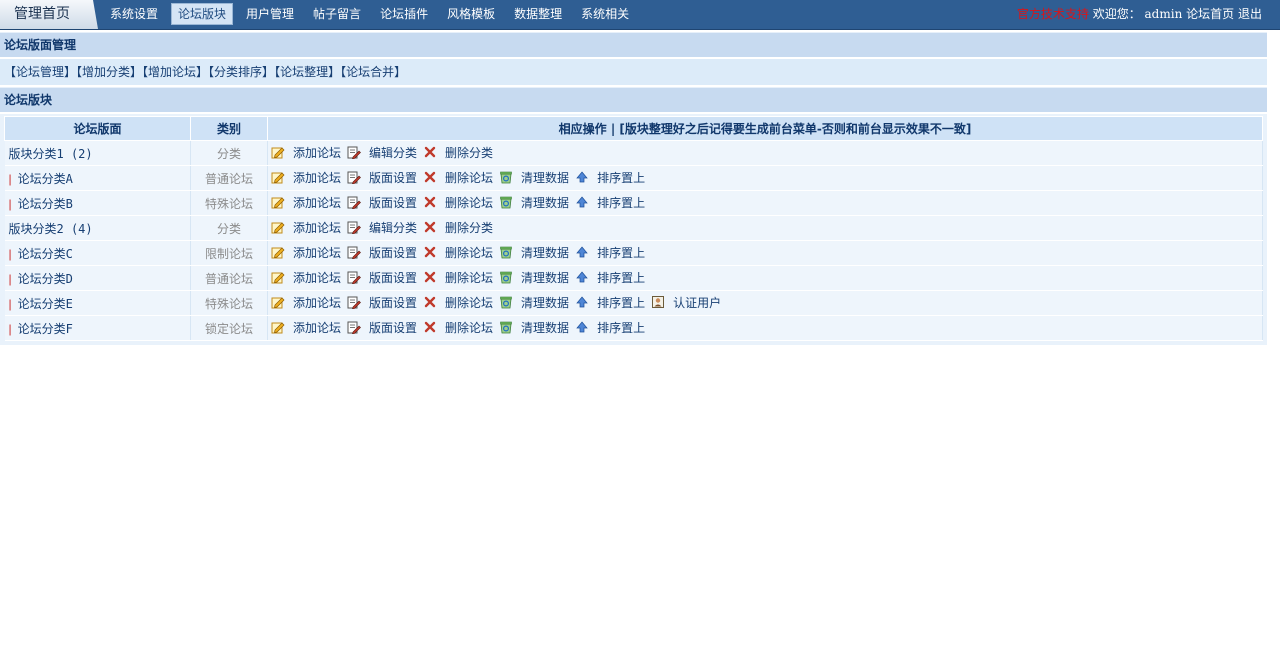 Image resolution: width=1280 pixels, height=648 pixels. What do you see at coordinates (765, 153) in the screenshot?
I see `operations-cell: 添加论坛 编辑分类 删除分类` at bounding box center [765, 153].